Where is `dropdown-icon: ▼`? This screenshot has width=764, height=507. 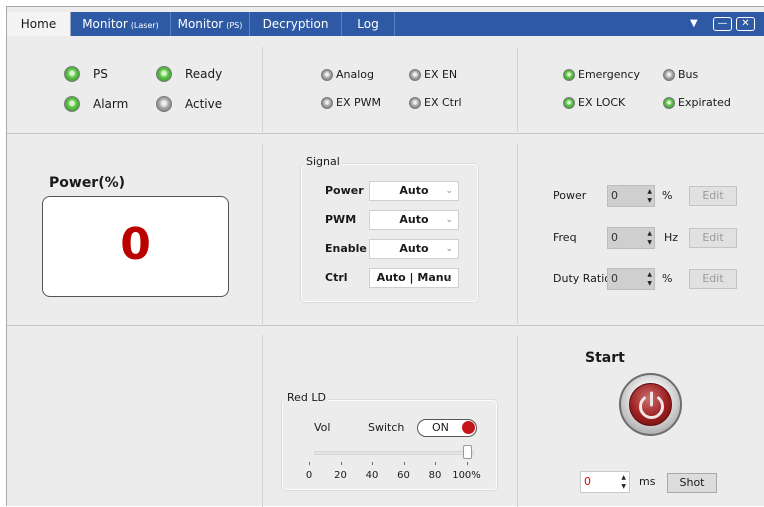
dropdown-icon: ▼ is located at coordinates (694, 24).